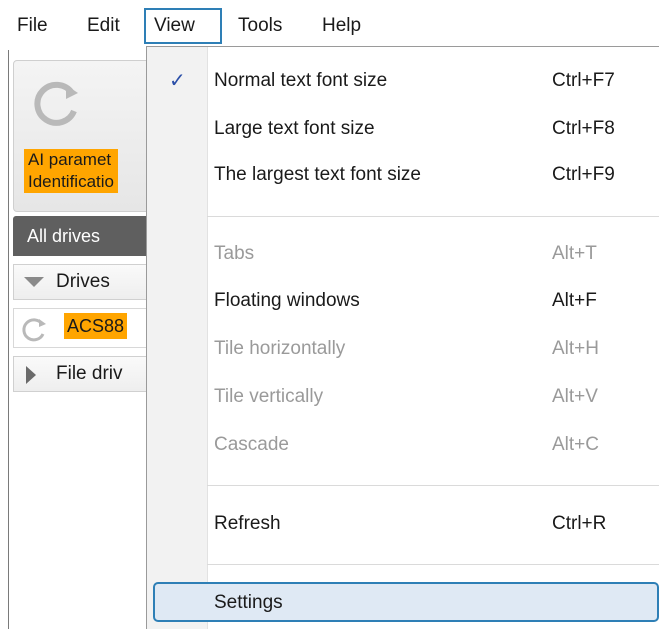  What do you see at coordinates (31, 375) in the screenshot?
I see `chevron-right-icon` at bounding box center [31, 375].